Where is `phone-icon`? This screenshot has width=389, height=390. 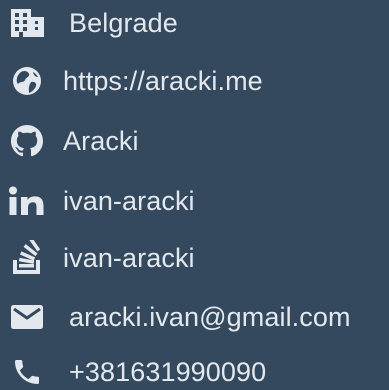
phone-icon is located at coordinates (27, 371).